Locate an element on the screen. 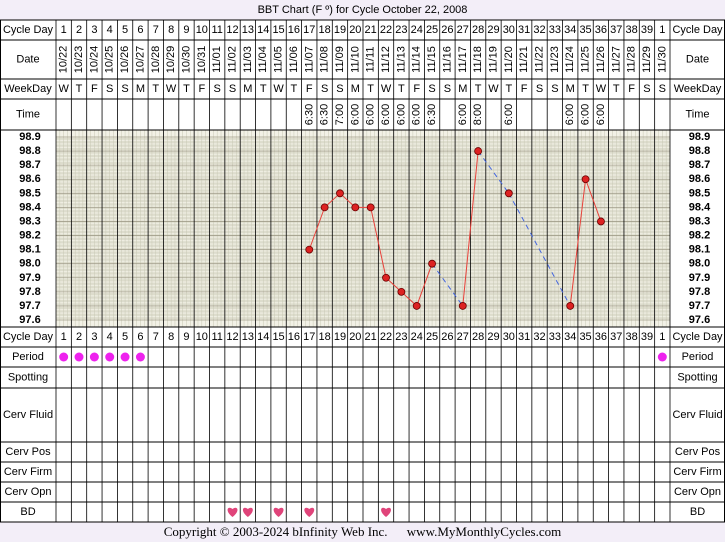 This screenshot has width=725, height=542. cycle-day-cell: 37 is located at coordinates (616, 337).